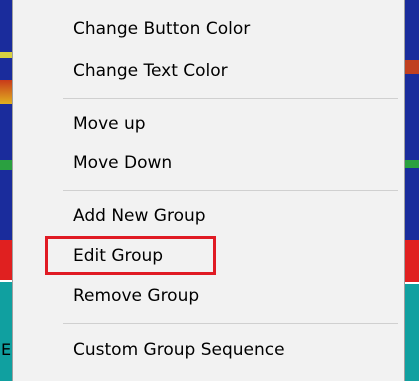 The height and width of the screenshot is (381, 419). What do you see at coordinates (6, 349) in the screenshot?
I see `background-letter: E` at bounding box center [6, 349].